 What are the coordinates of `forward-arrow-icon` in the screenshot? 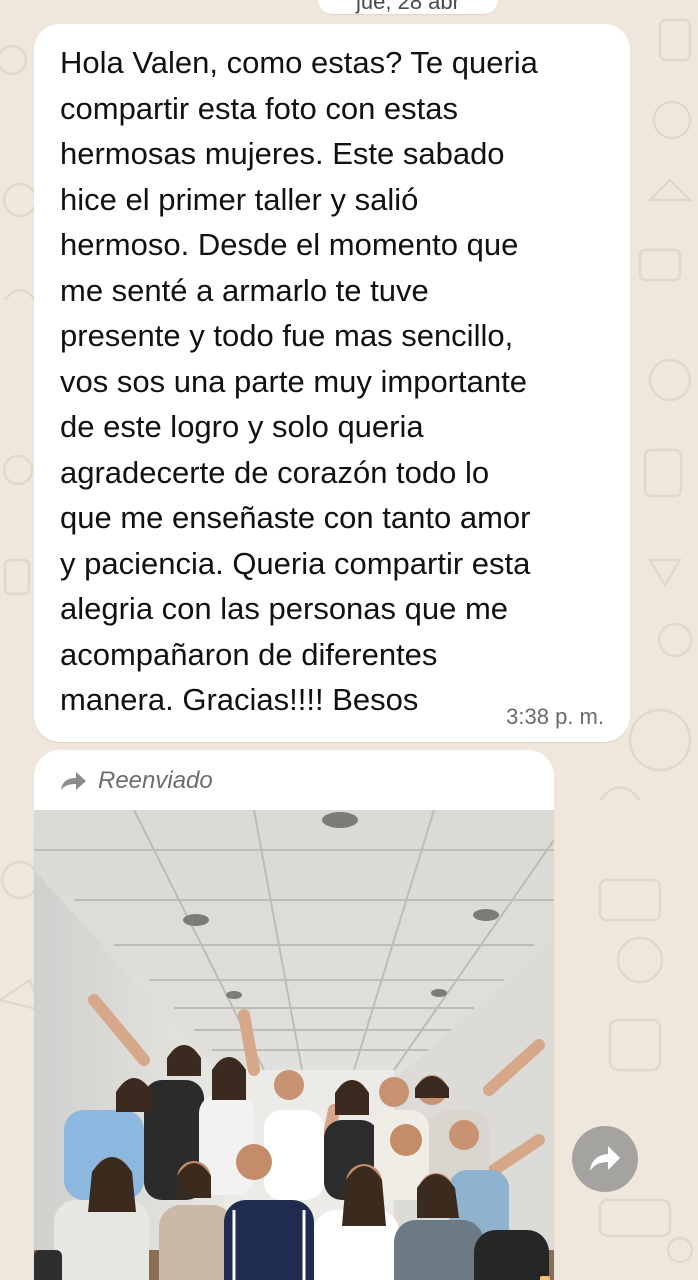 It's located at (73, 781).